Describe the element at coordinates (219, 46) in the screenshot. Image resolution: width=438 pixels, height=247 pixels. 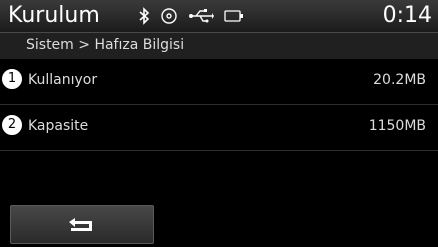
I see `breadcrumb: Sistem > Hafıza Bilgisi` at that location.